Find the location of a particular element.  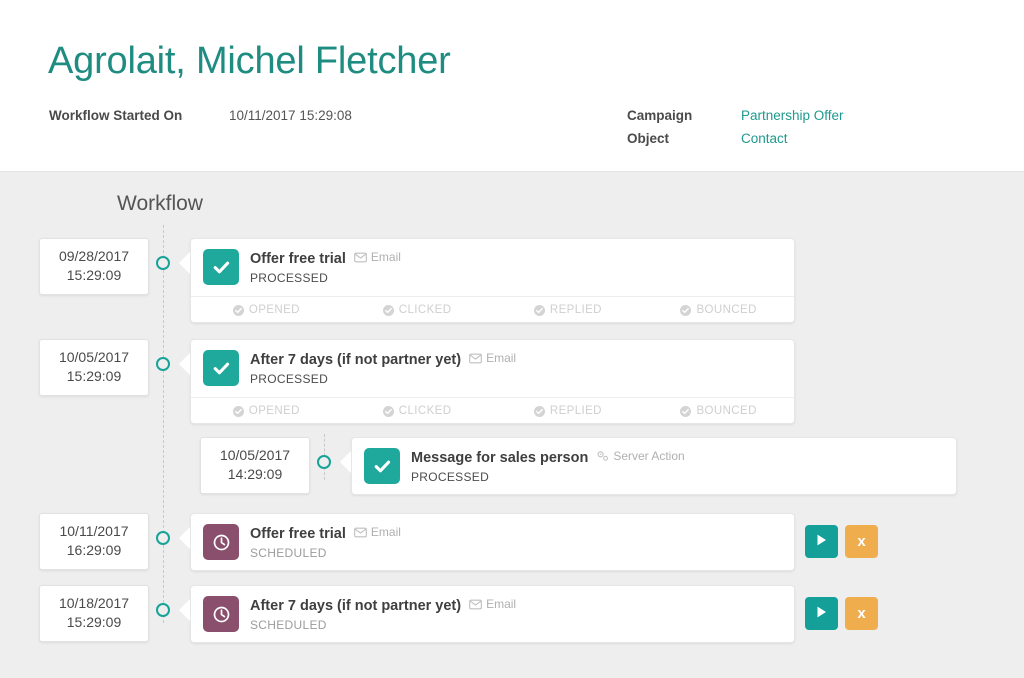

card-title-line: Message for sales person Server Action is located at coordinates (548, 457).